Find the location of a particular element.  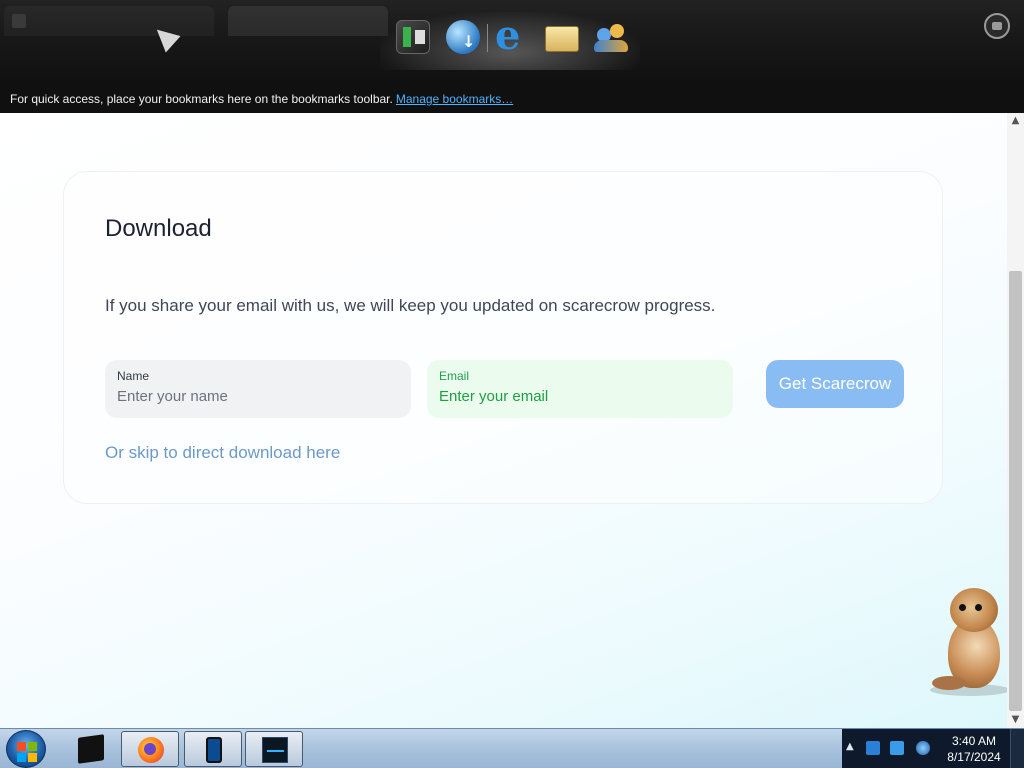

device-icon is located at coordinates (214, 750).